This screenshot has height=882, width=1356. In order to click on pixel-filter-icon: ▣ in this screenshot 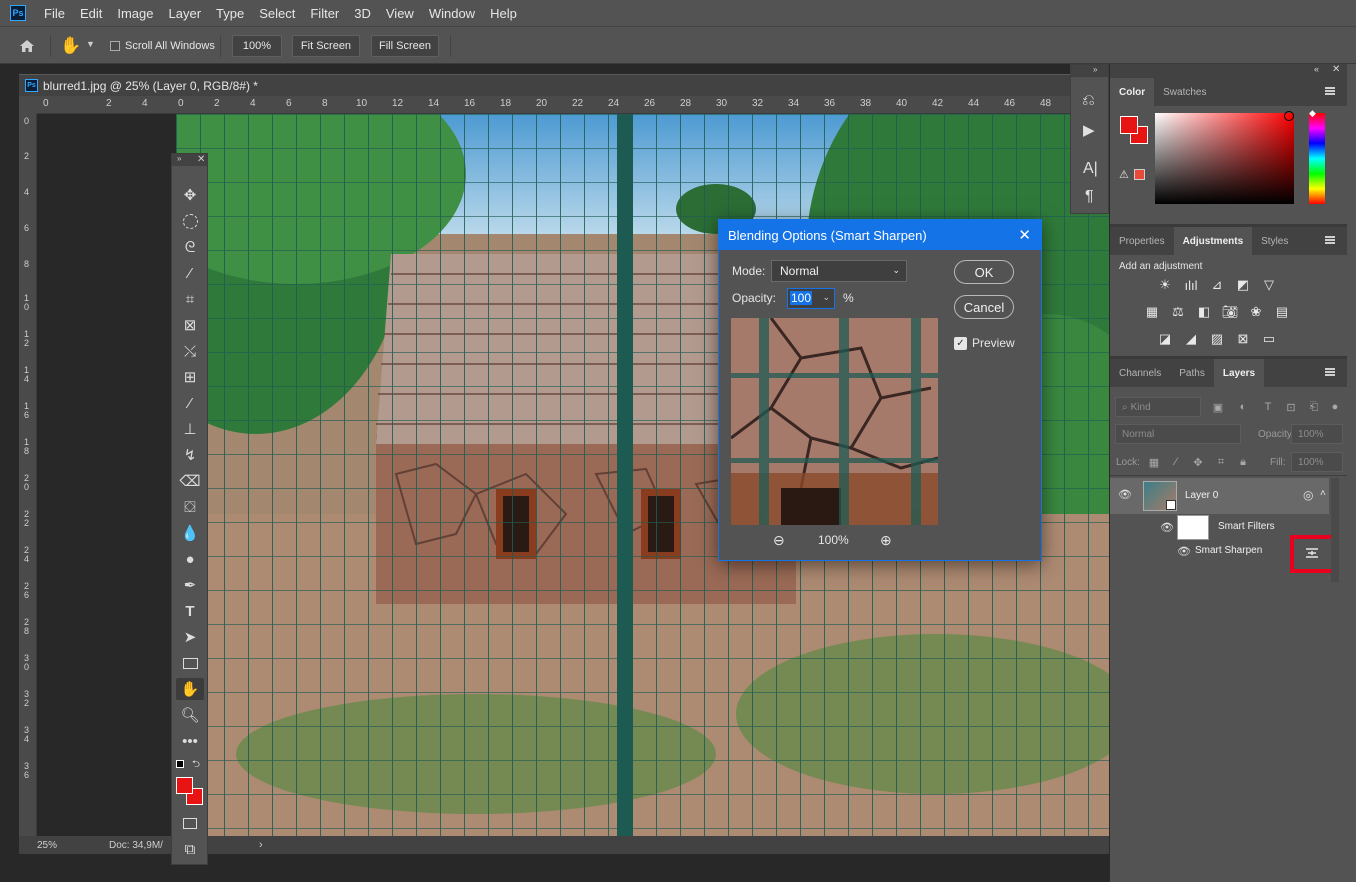, I will do `click(1218, 407)`.